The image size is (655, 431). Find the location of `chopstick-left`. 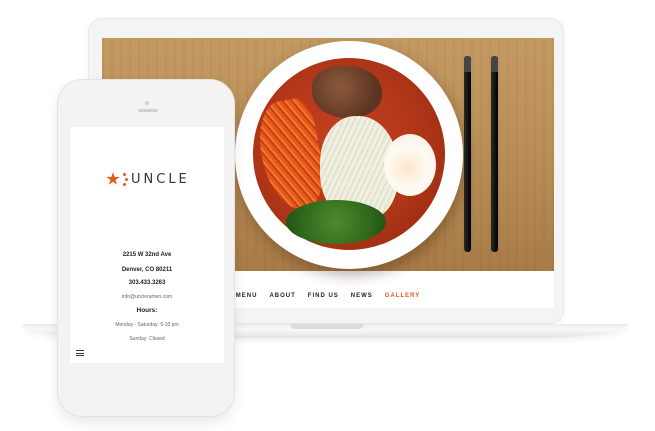

chopstick-left is located at coordinates (467, 154).